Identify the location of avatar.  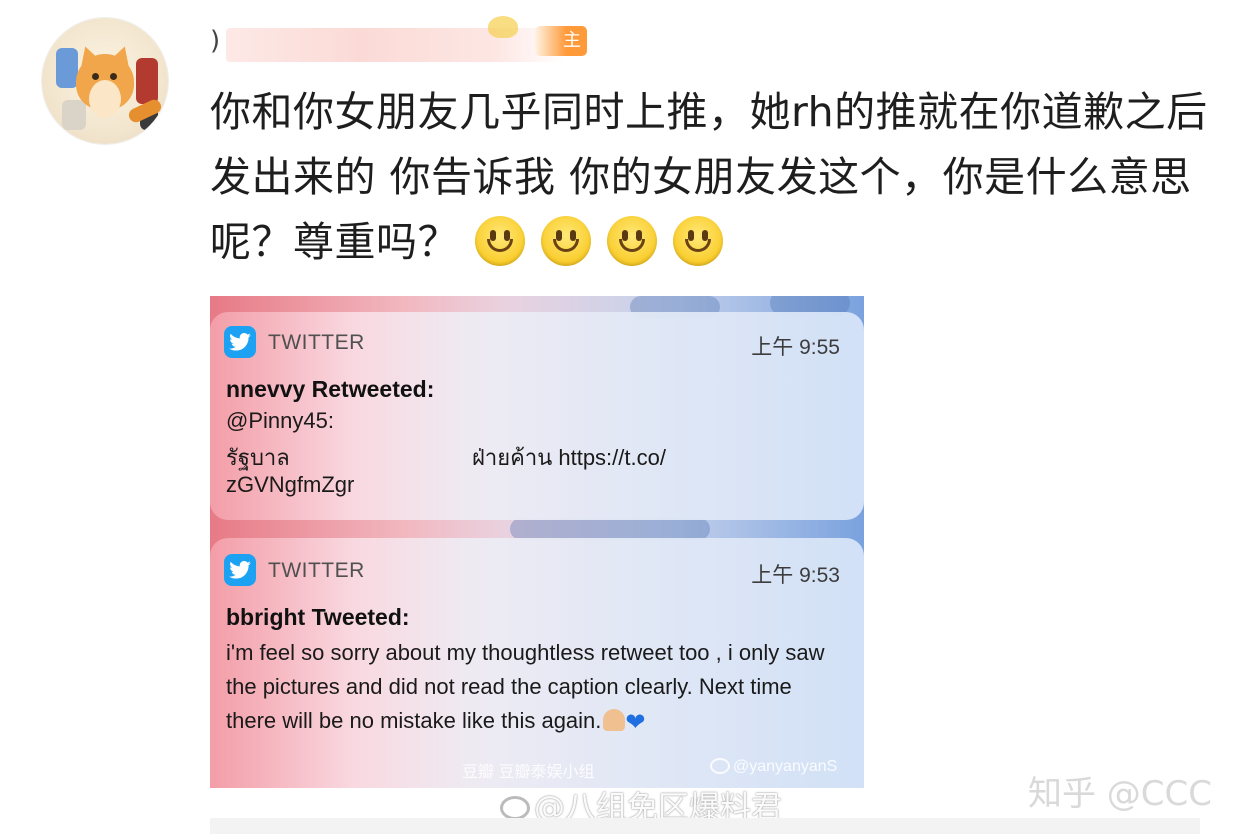
(105, 81).